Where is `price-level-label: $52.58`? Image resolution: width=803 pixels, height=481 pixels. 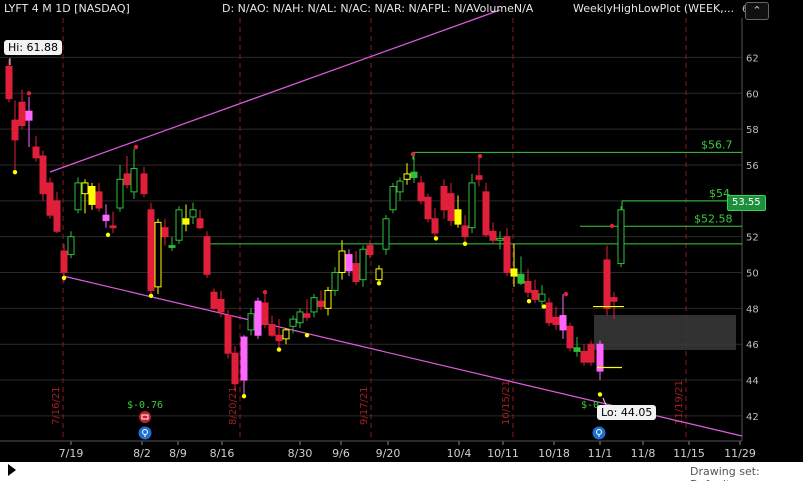
price-level-label: $52.58 is located at coordinates (713, 218).